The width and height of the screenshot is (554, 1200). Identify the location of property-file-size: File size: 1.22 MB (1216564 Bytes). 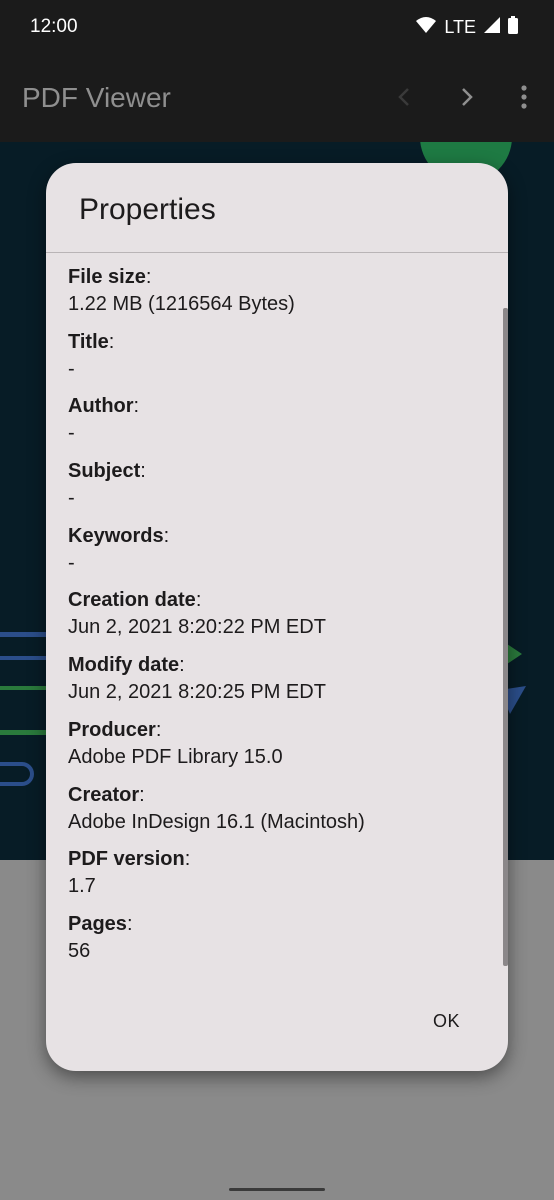
(278, 295).